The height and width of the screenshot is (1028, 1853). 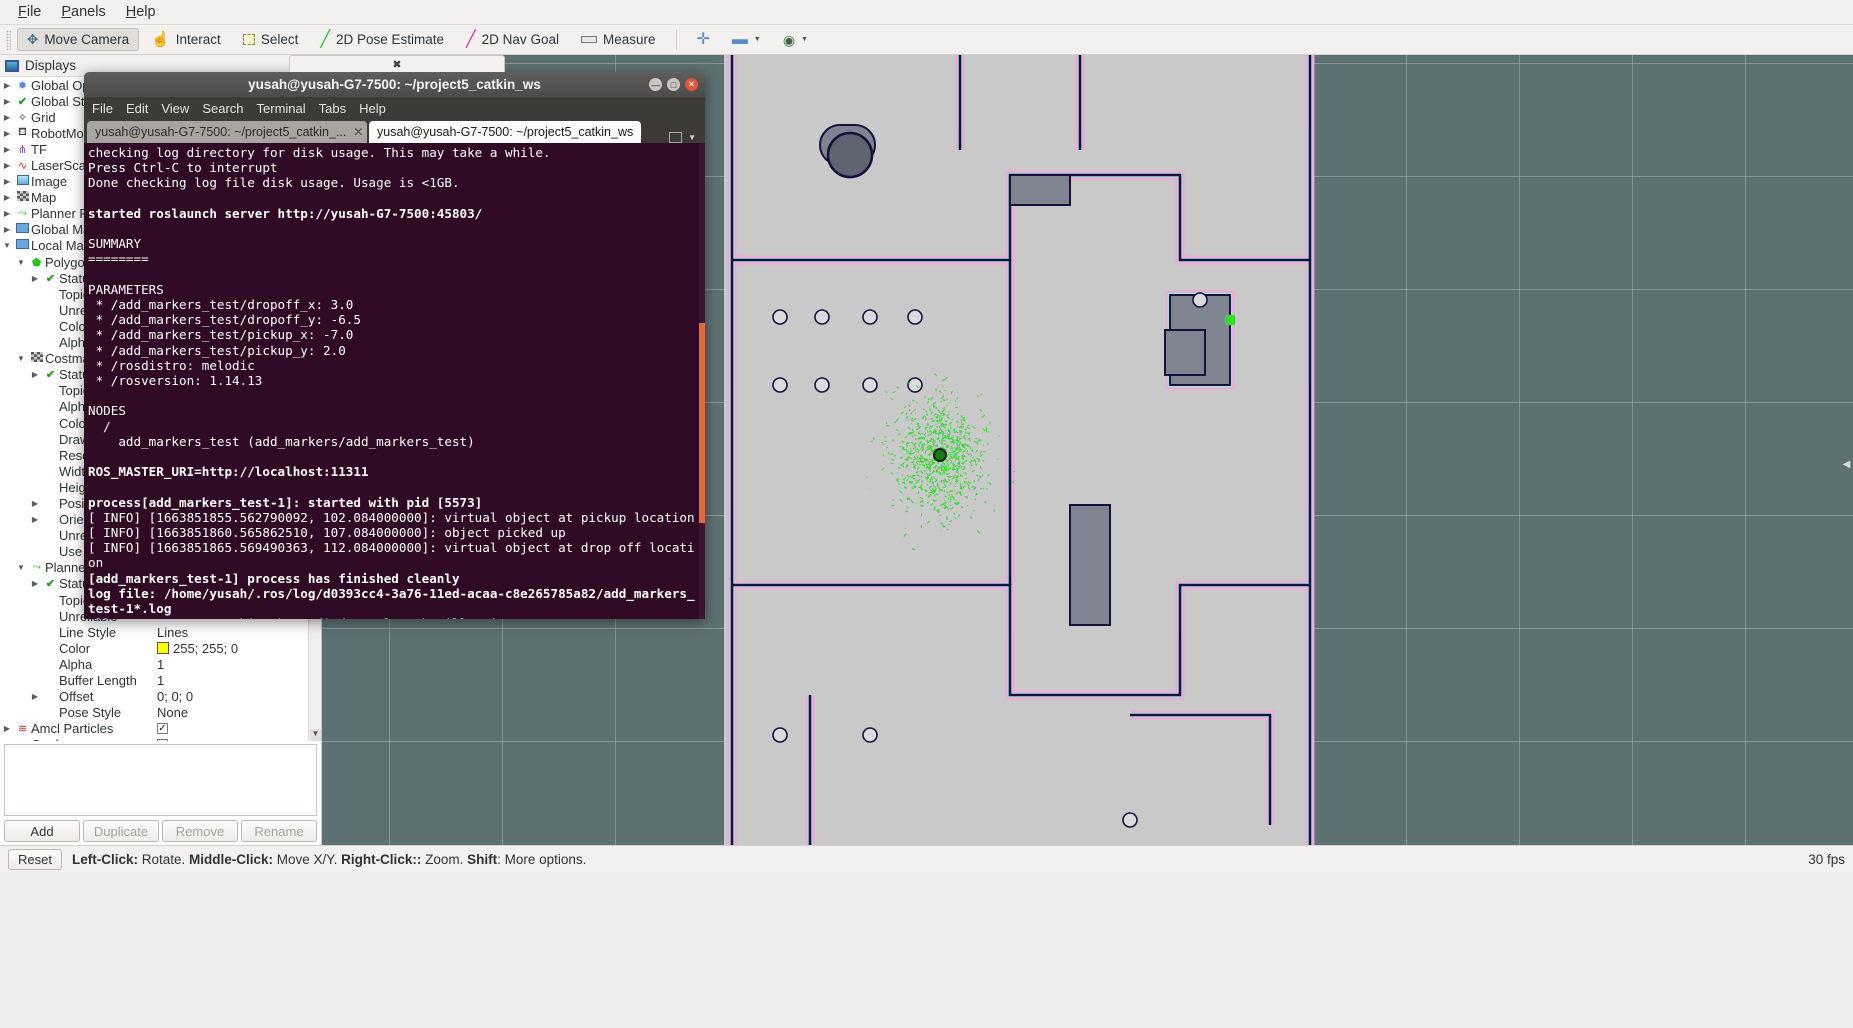 I want to click on terminal-menu-edit: Edit, so click(x=137, y=108).